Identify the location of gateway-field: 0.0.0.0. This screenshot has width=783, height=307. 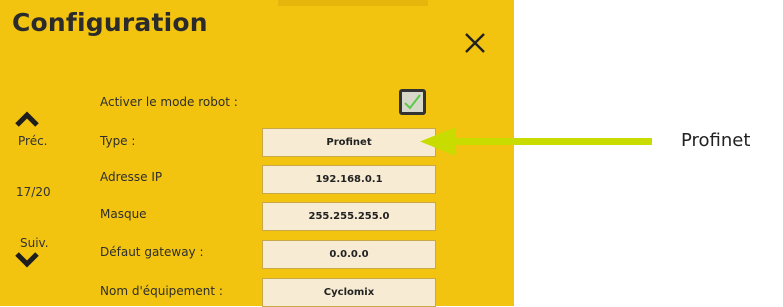
(349, 254).